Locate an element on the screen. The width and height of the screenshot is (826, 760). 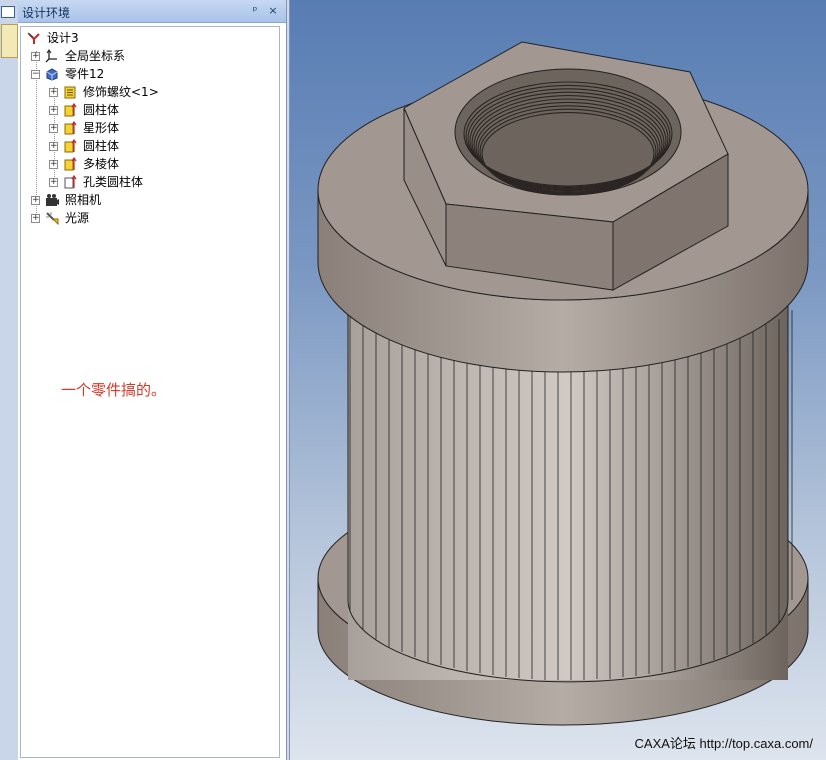
tree-node-label: 光源 is located at coordinates (77, 218).